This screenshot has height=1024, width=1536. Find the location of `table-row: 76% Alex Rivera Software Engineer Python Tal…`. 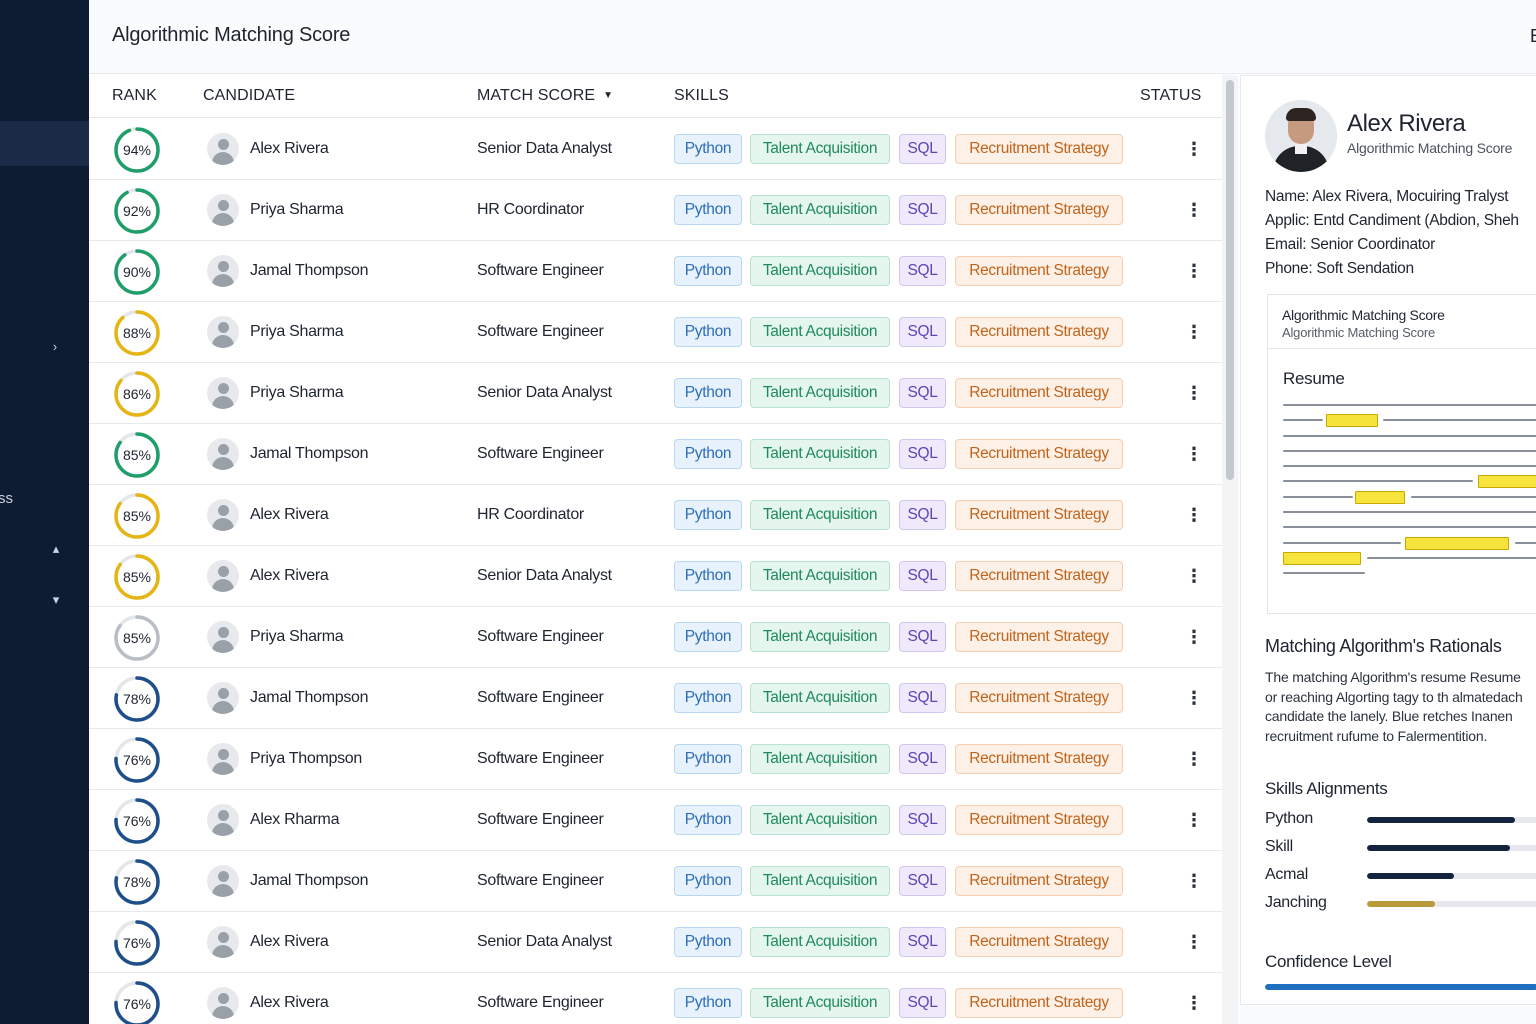

table-row: 76% Alex Rivera Software Engineer Python Tal… is located at coordinates (655, 998).